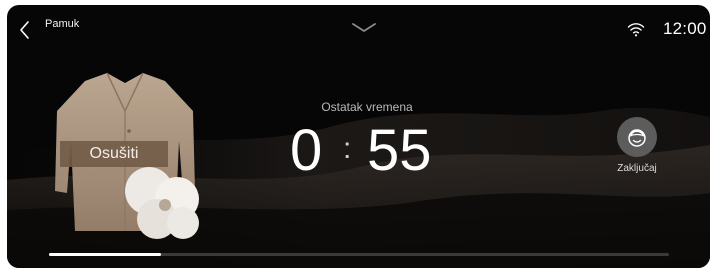  What do you see at coordinates (367, 107) in the screenshot?
I see `remaining-time-caption: Ostatak vremena` at bounding box center [367, 107].